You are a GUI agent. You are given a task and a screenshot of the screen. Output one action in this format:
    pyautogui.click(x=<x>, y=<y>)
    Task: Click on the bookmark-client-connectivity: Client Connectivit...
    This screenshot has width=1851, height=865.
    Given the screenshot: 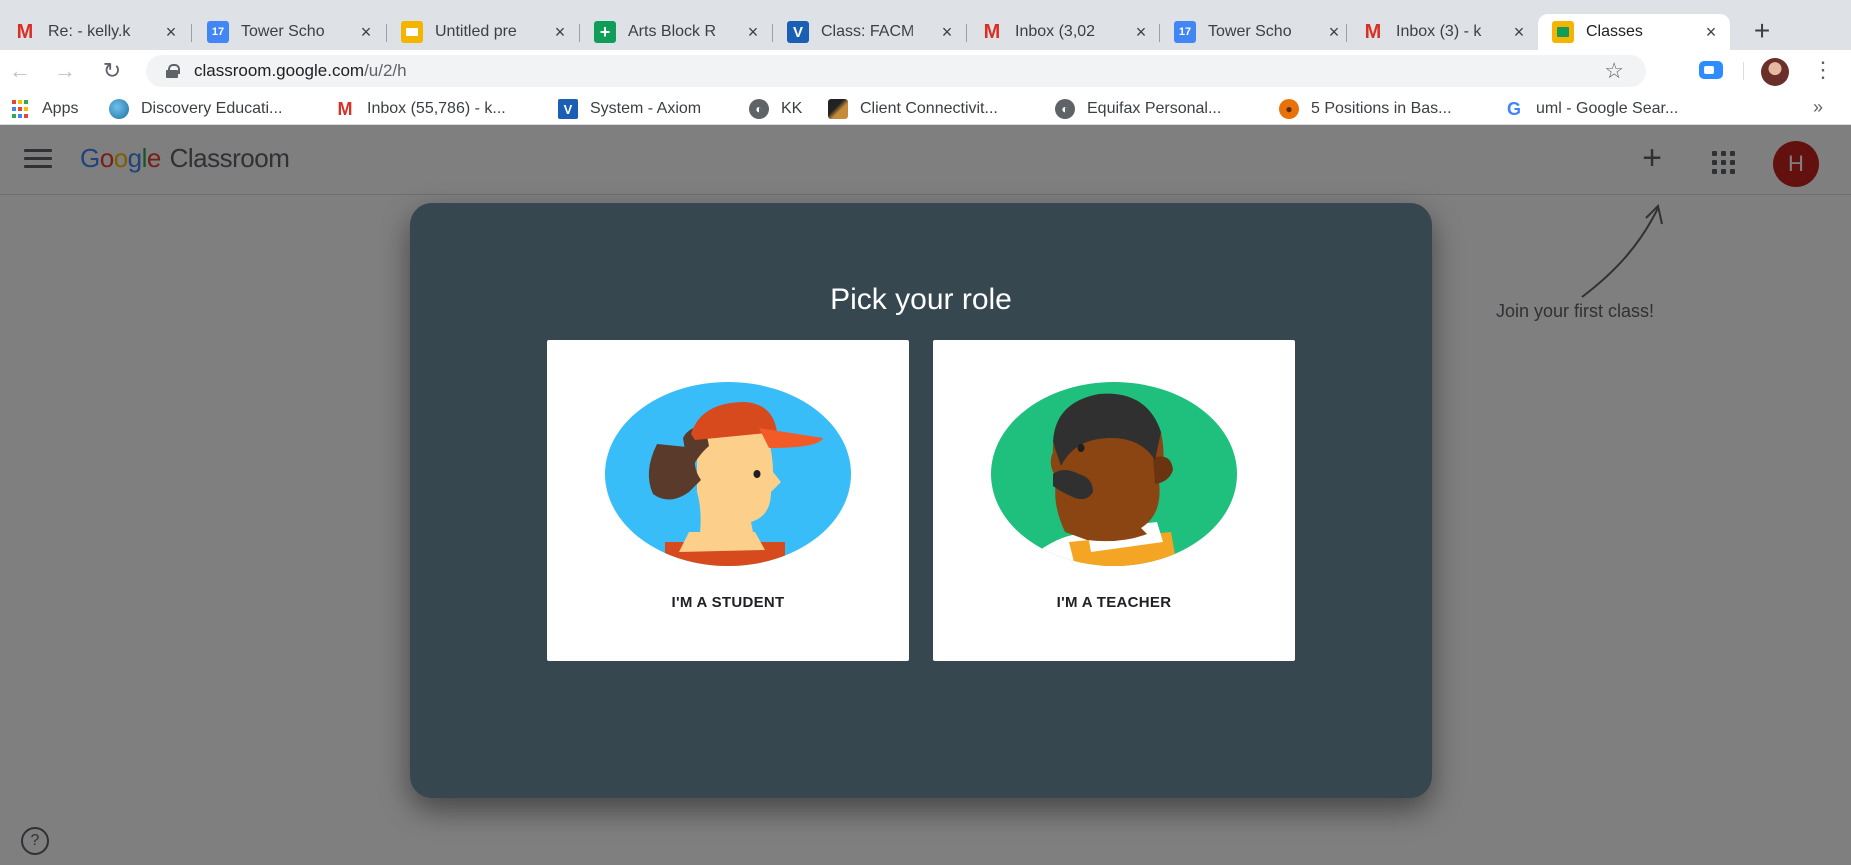 What is the action you would take?
    pyautogui.click(x=913, y=109)
    